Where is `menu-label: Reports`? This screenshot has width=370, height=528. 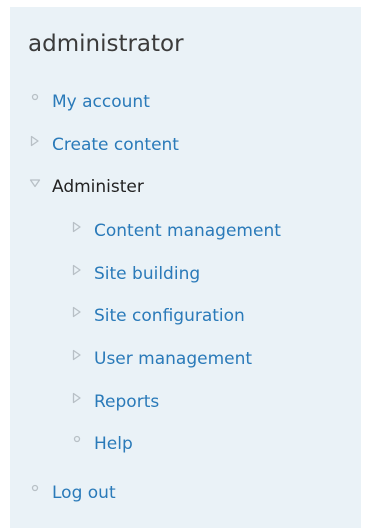
menu-label: Reports is located at coordinates (127, 402).